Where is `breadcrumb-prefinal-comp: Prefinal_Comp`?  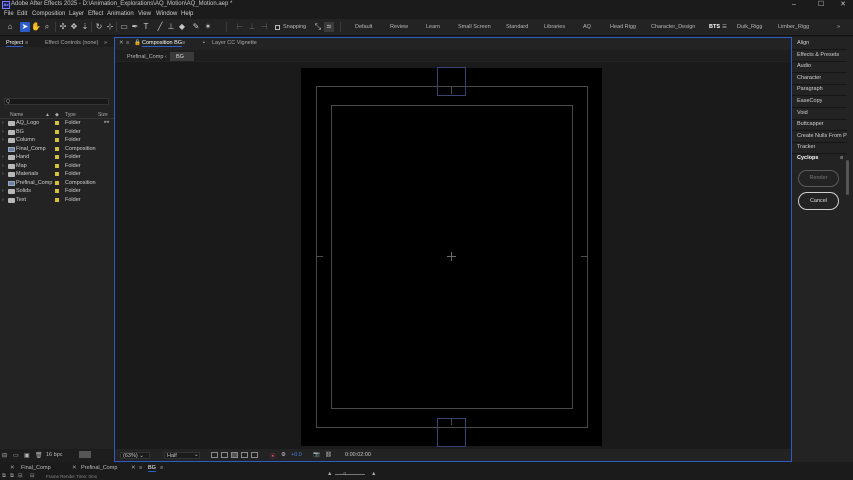
breadcrumb-prefinal-comp: Prefinal_Comp is located at coordinates (145, 57).